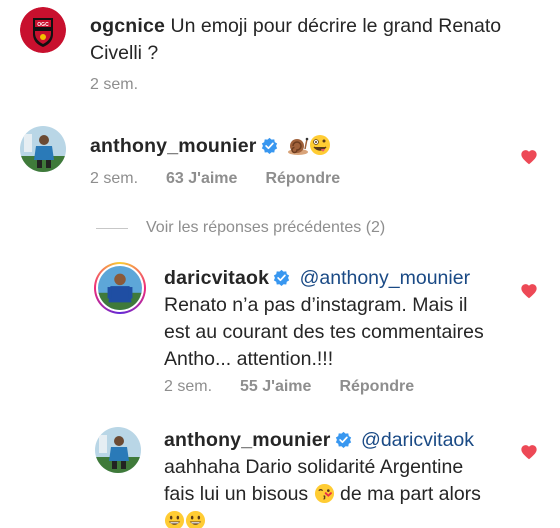 The width and height of the screenshot is (560, 528). I want to click on comment-body: anthony_mounier, so click(300, 146).